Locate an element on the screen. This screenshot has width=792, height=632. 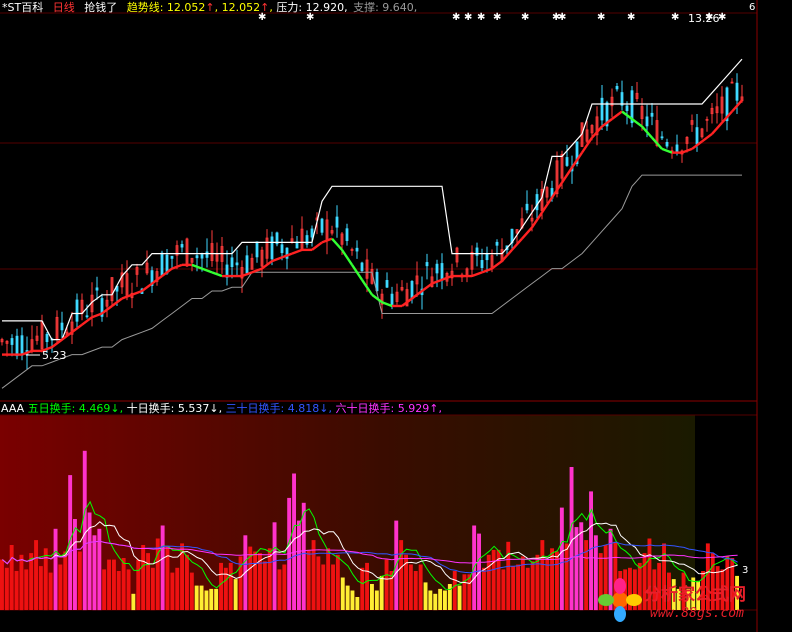
m30-value: 4.818 is located at coordinates (303, 408).